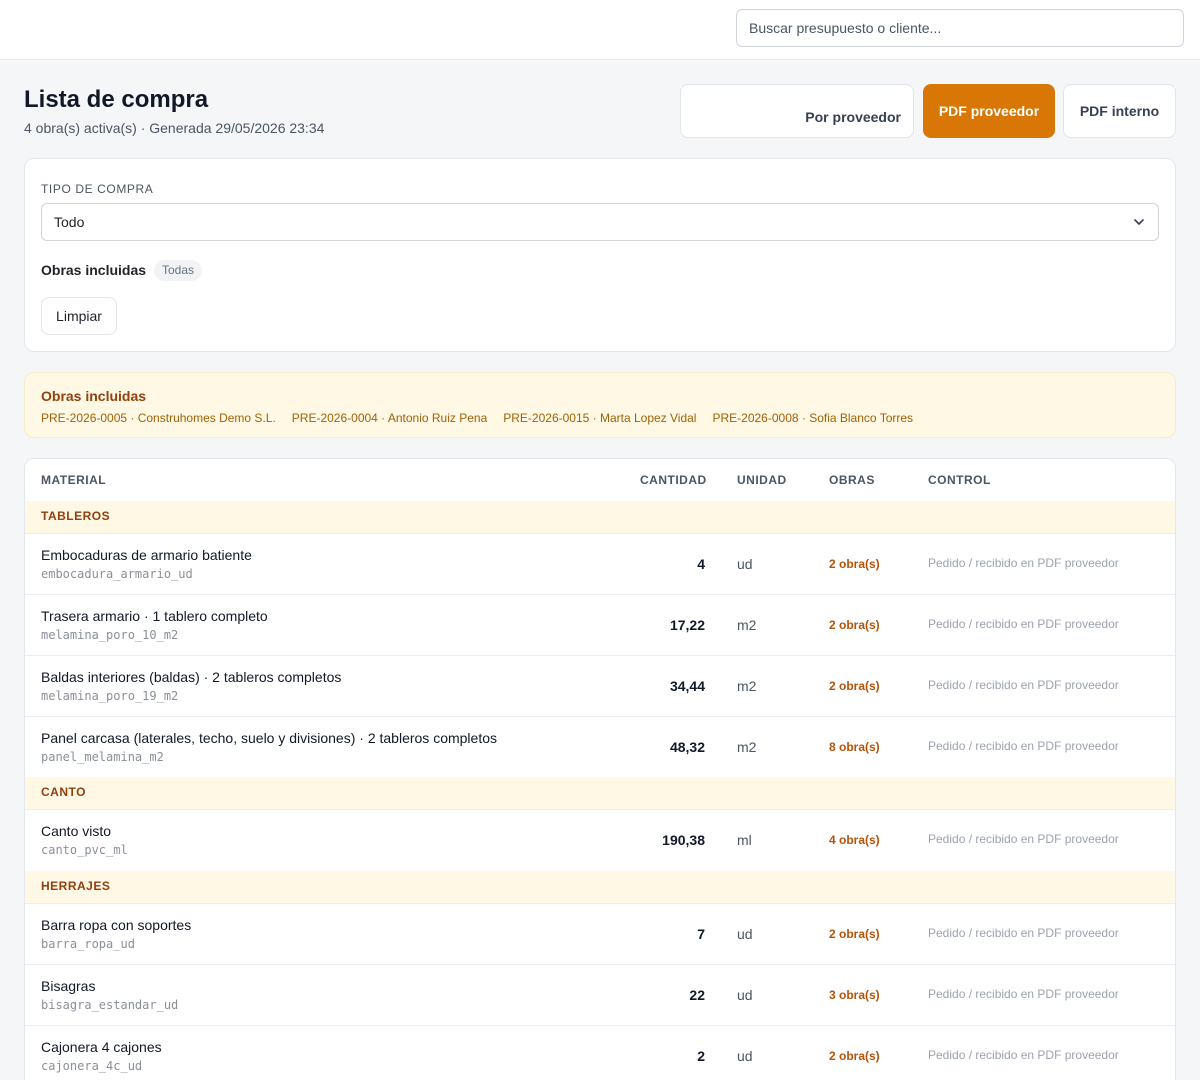 This screenshot has width=1200, height=1080. I want to click on material-code: canto_pvc_ml, so click(84, 850).